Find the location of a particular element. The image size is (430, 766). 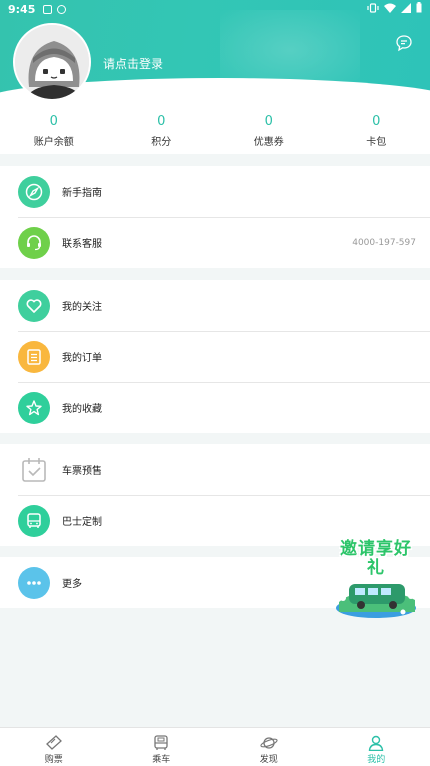

tab-label: 购票 is located at coordinates (53, 760).